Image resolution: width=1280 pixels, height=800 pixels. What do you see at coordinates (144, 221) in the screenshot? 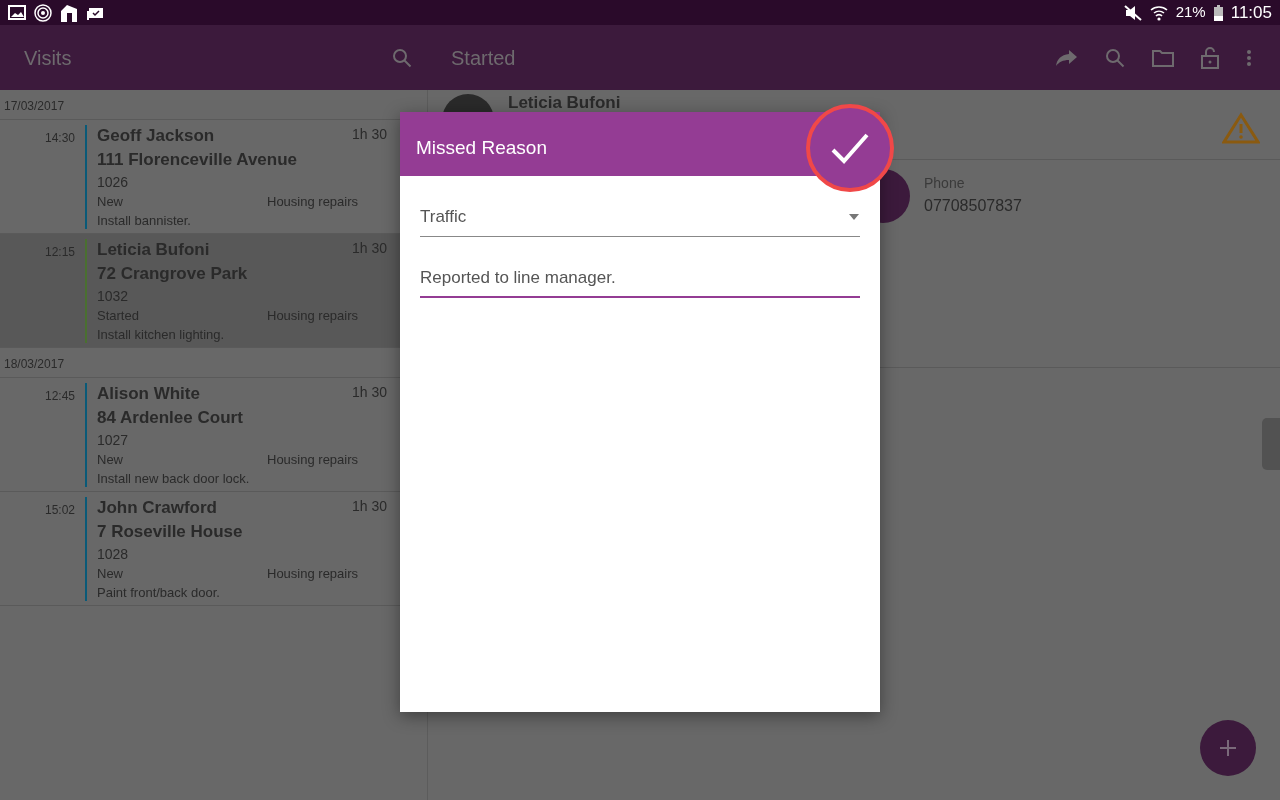
I see `visit-description: Install bannister.` at bounding box center [144, 221].